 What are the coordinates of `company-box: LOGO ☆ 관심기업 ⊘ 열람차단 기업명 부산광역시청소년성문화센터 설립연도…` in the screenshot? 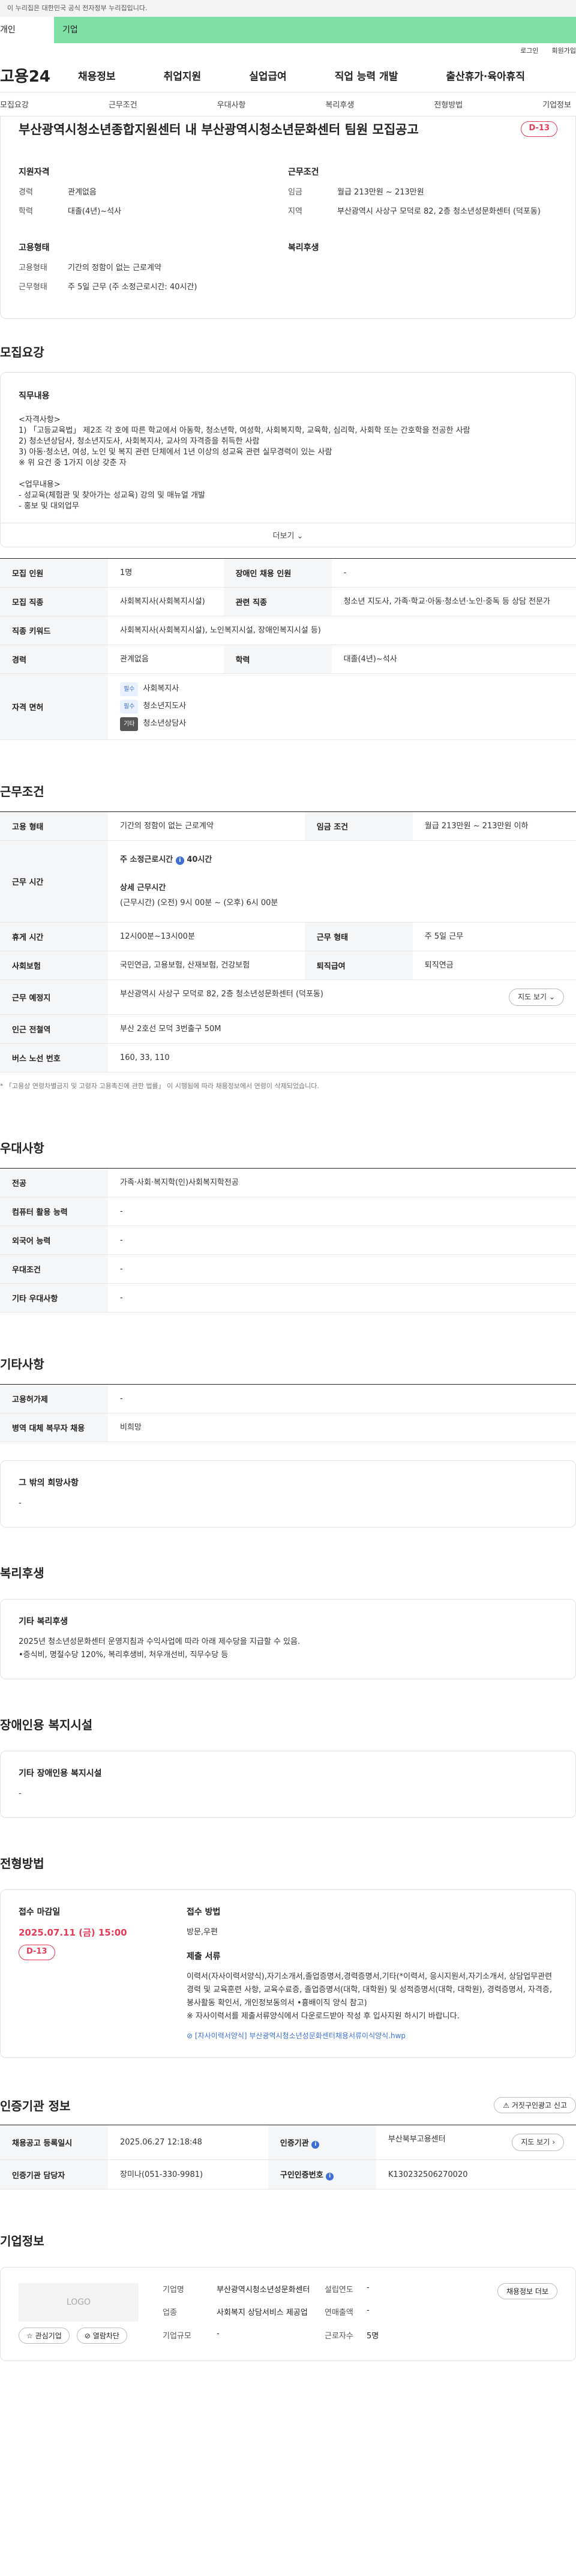 It's located at (288, 2314).